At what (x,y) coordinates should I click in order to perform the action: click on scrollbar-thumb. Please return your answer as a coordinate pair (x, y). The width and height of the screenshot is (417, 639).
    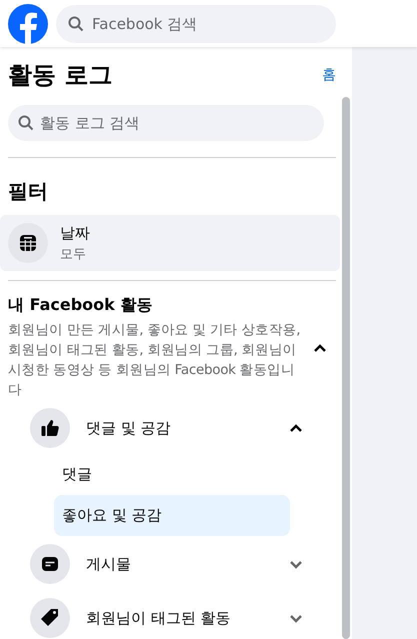
    Looking at the image, I should click on (346, 368).